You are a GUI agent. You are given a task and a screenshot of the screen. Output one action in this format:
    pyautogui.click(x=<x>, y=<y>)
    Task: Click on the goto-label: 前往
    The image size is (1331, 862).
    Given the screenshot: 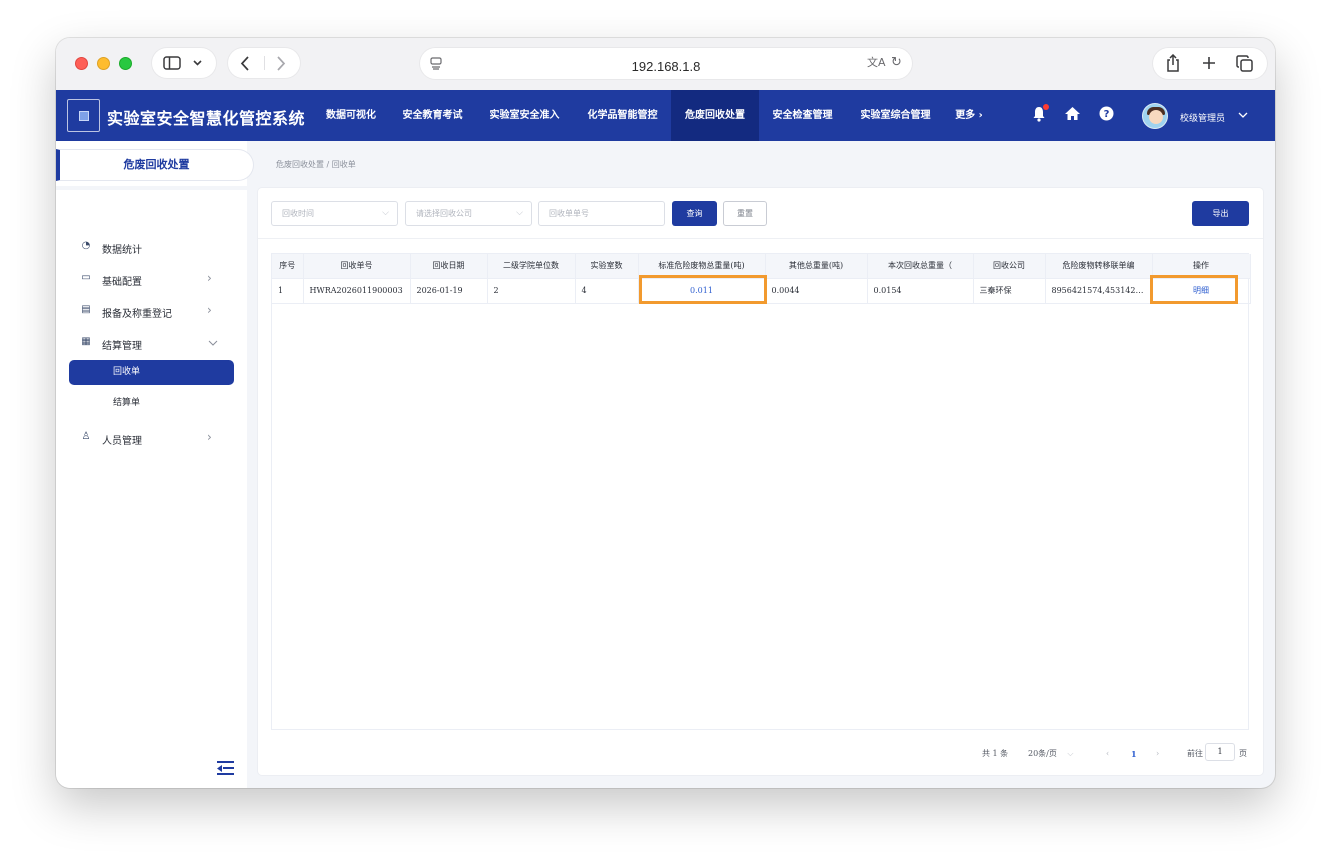 What is the action you would take?
    pyautogui.click(x=1195, y=753)
    